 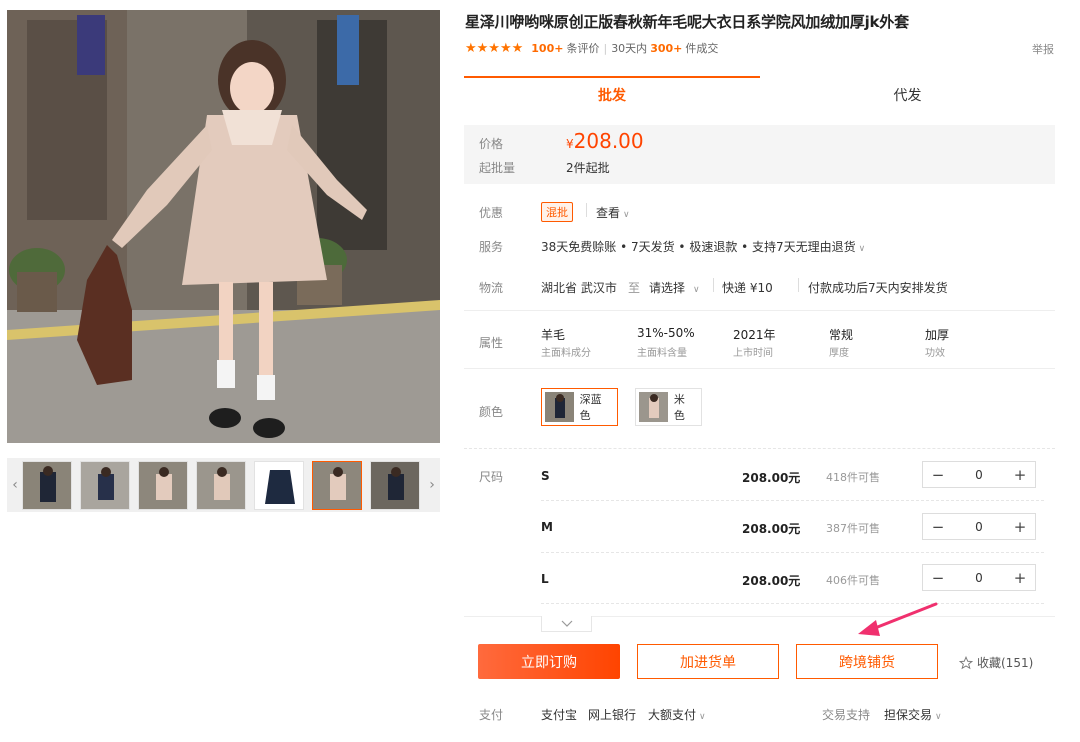 I want to click on attr-key-content: 主面料含量, so click(x=662, y=353).